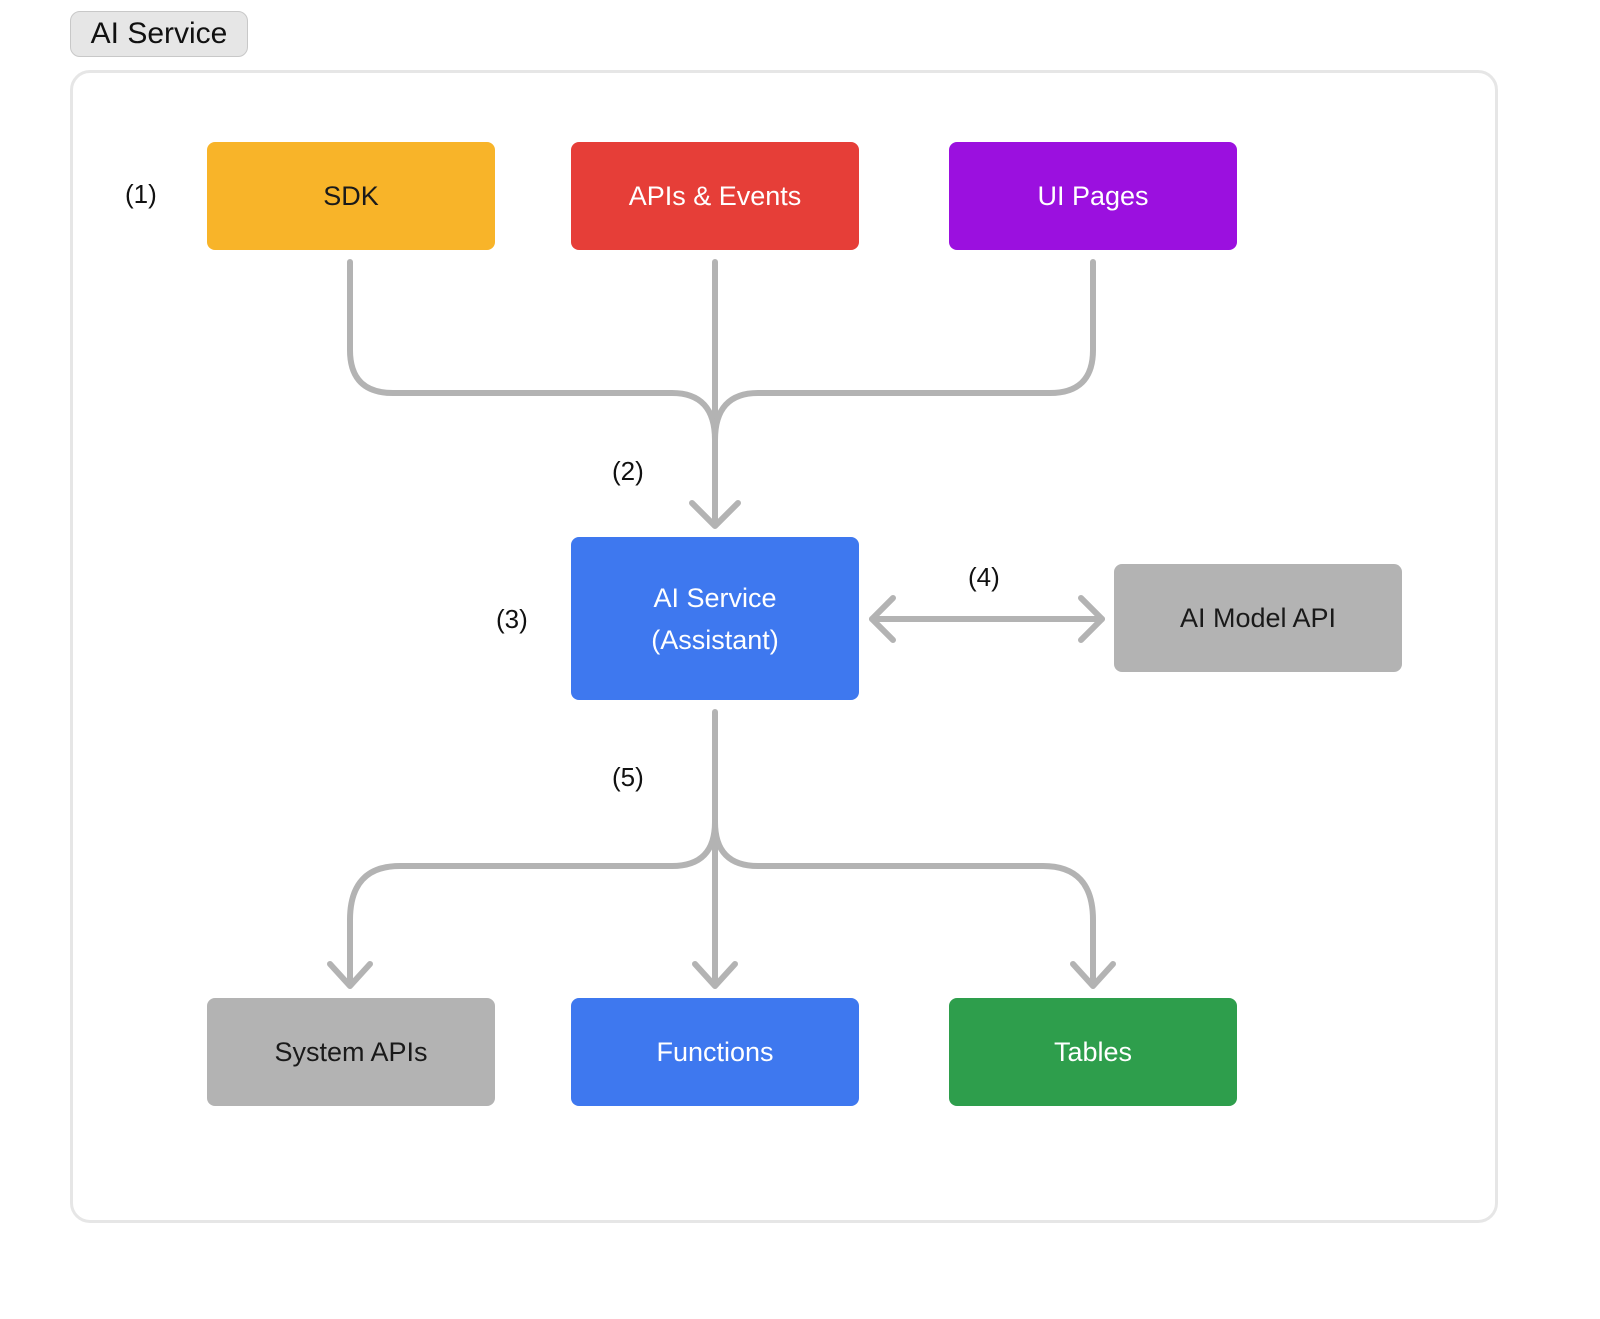 Image resolution: width=1600 pixels, height=1319 pixels. I want to click on node-ai-service-label-line1: AI Service, so click(715, 597).